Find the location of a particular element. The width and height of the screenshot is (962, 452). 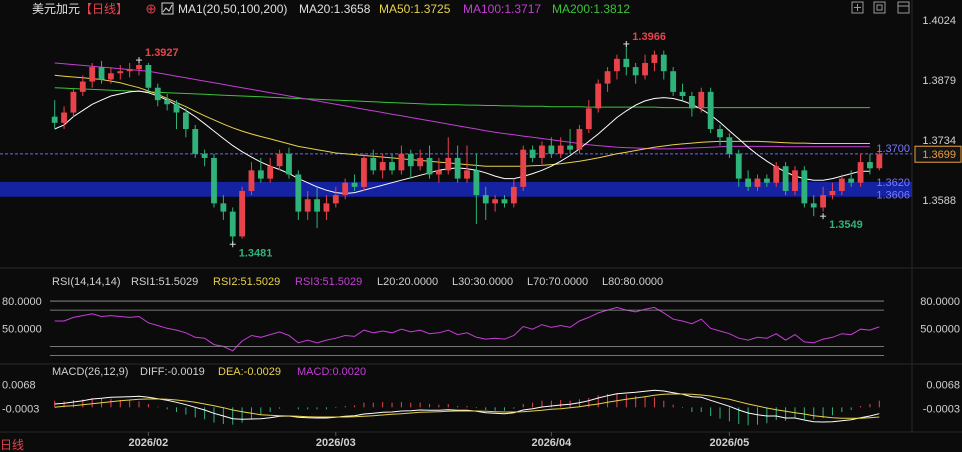

rsi-axis-tick-left: 50.0000 is located at coordinates (22, 329).